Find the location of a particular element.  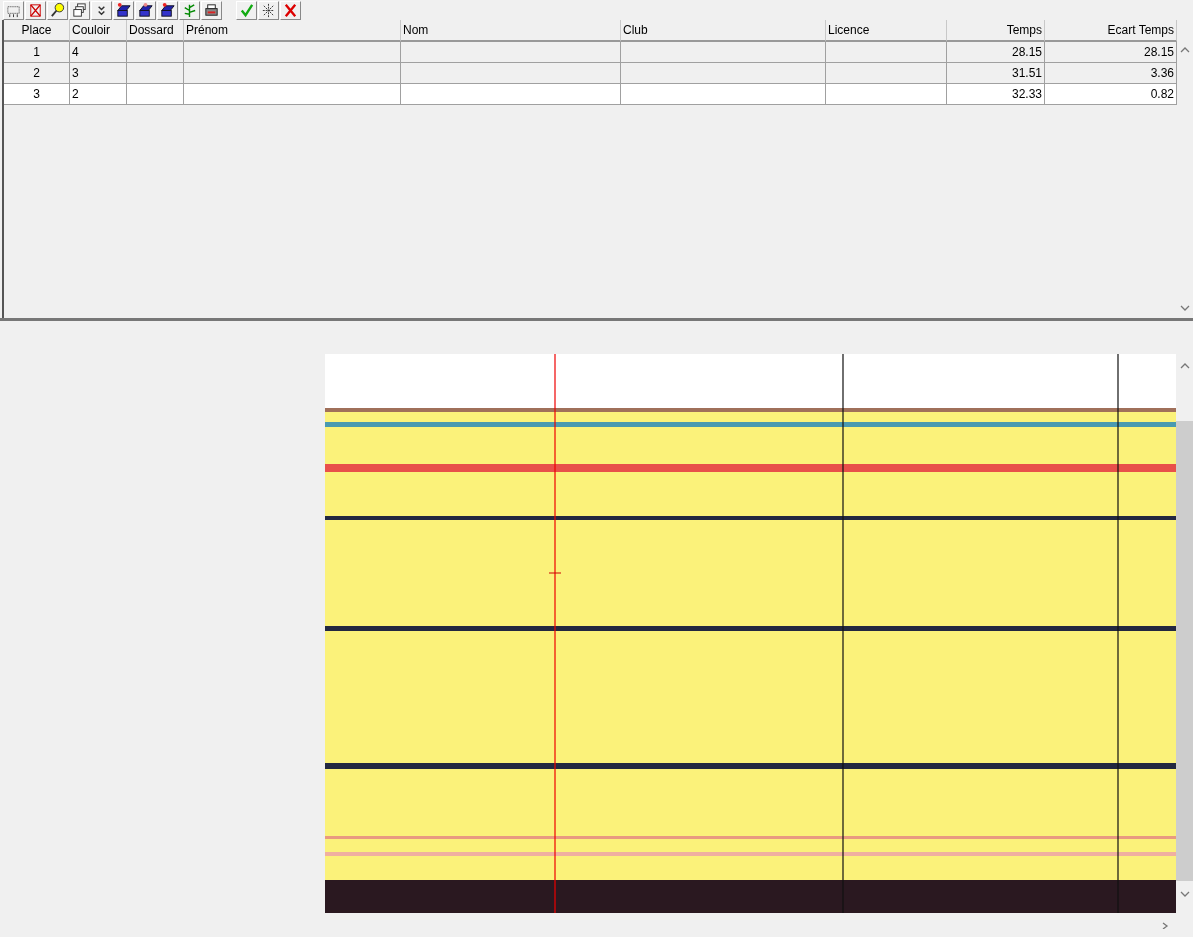

column-header: Licence is located at coordinates (886, 31).